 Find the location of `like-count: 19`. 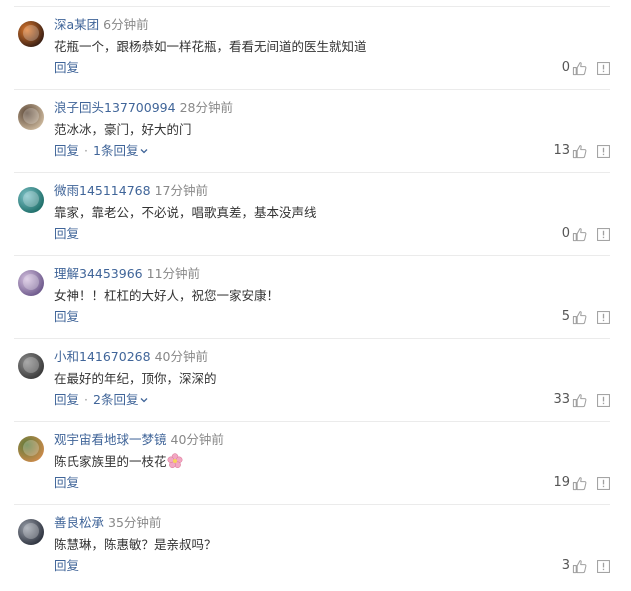

like-count: 19 is located at coordinates (561, 482).